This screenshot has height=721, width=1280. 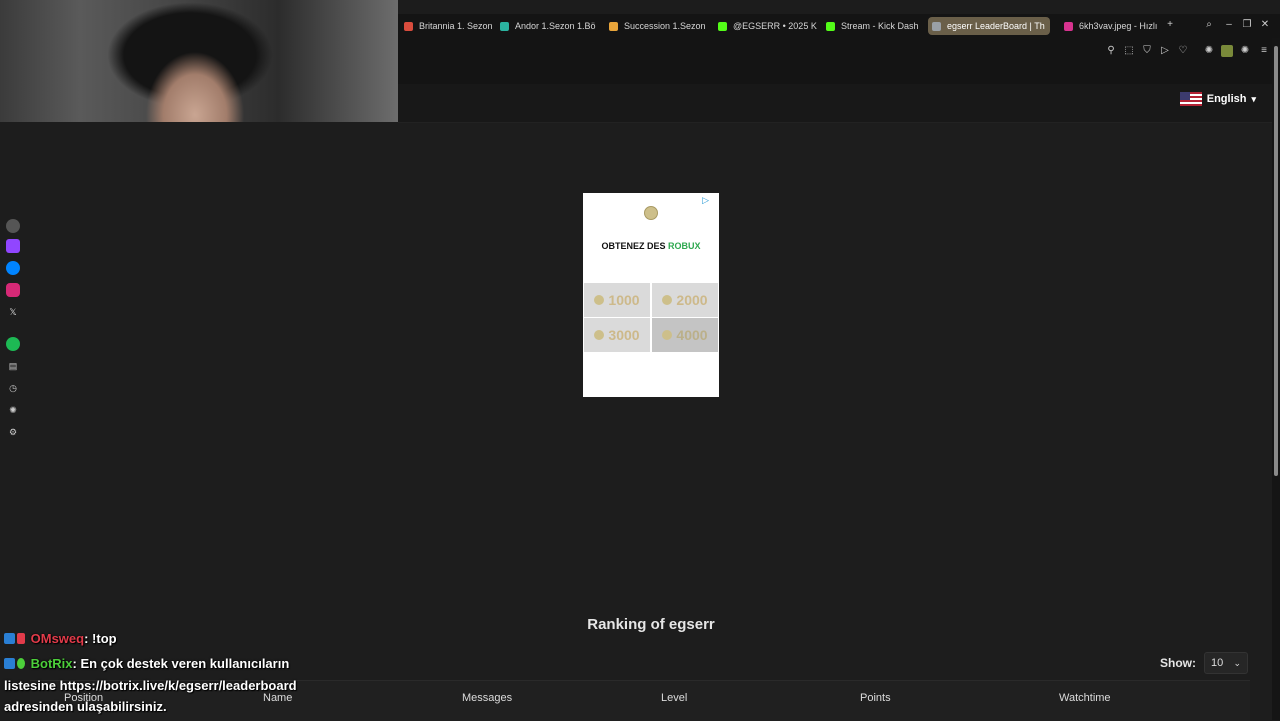 I want to click on pin-icon: ⚲, so click(x=1111, y=51).